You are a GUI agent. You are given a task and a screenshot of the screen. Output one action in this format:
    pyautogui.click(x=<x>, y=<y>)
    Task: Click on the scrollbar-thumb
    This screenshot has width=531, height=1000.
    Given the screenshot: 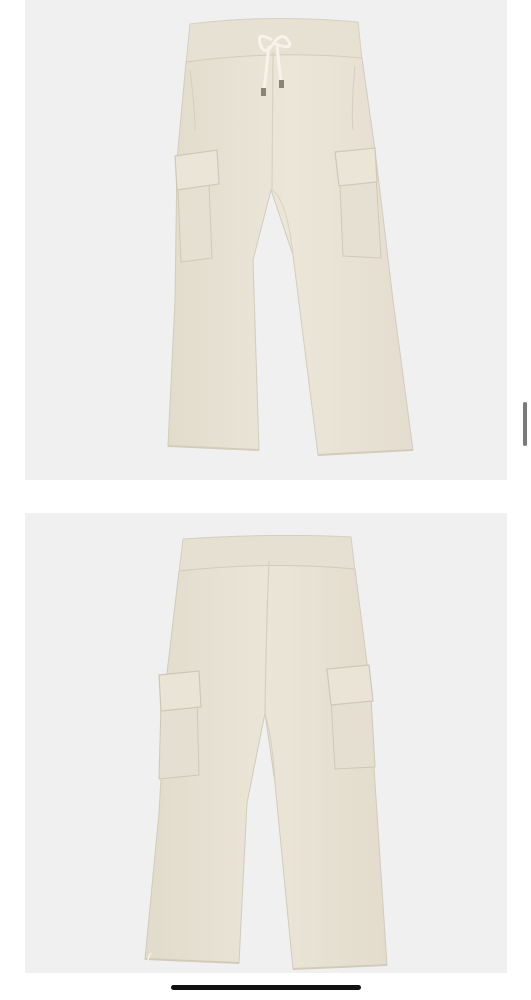 What is the action you would take?
    pyautogui.click(x=525, y=424)
    